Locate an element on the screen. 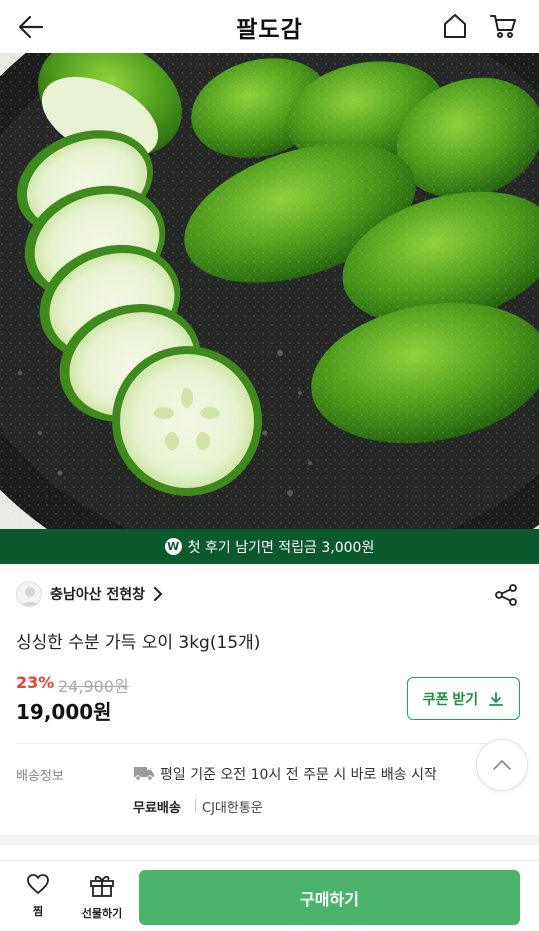 This screenshot has width=539, height=931. seller-name: 충남아산 전현창 is located at coordinates (98, 595).